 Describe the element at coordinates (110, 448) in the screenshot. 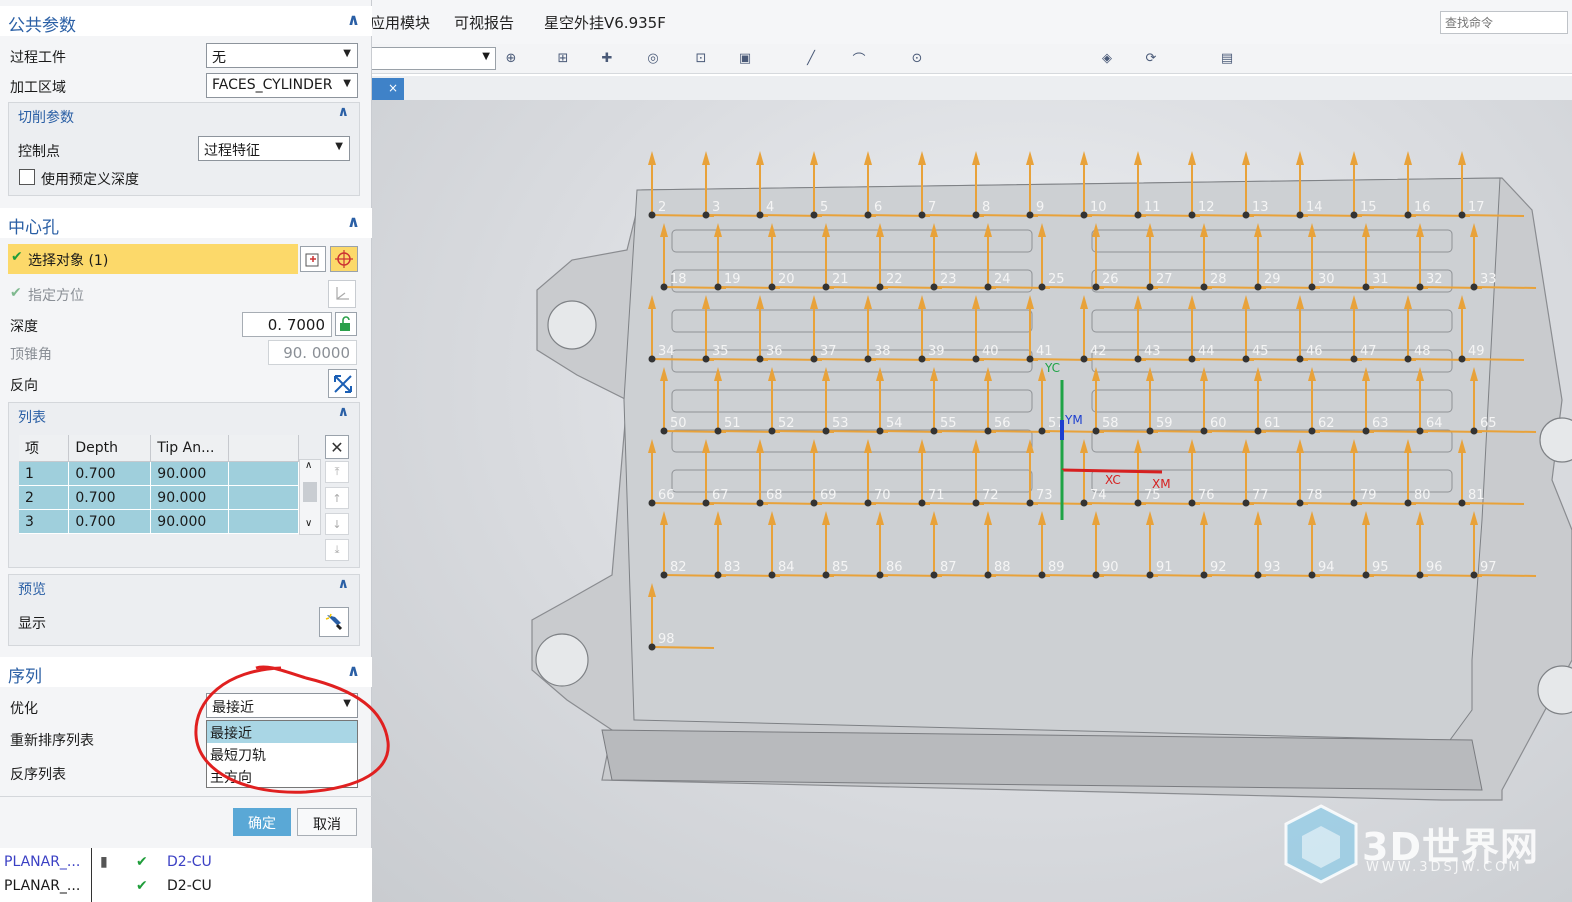

I see `column-header: Depth` at that location.